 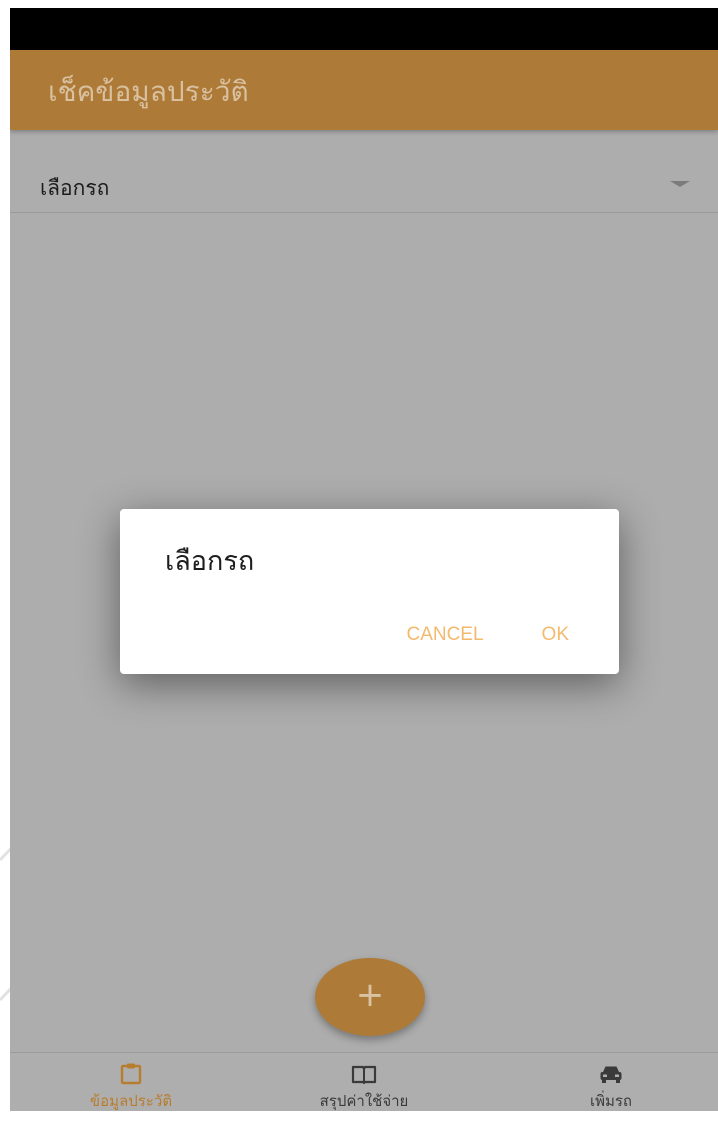 What do you see at coordinates (364, 171) in the screenshot?
I see `car-select-dropdown: เลือกรถ` at bounding box center [364, 171].